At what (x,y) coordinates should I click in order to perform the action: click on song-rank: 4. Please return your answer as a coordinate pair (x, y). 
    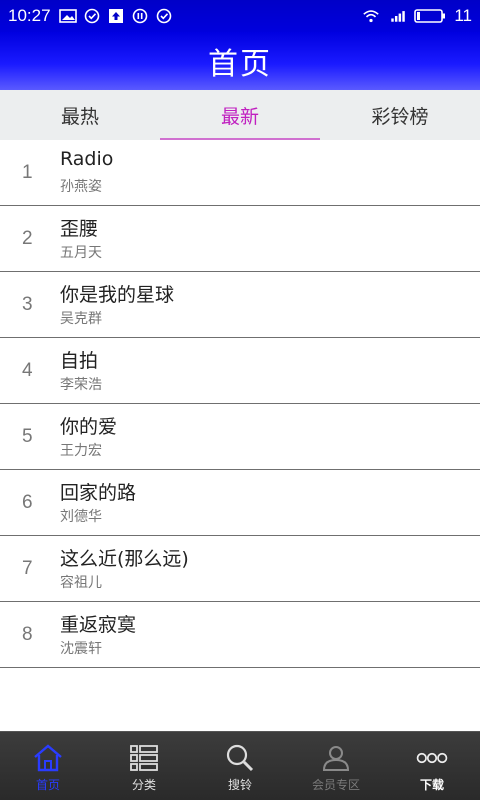
    Looking at the image, I should click on (27, 370).